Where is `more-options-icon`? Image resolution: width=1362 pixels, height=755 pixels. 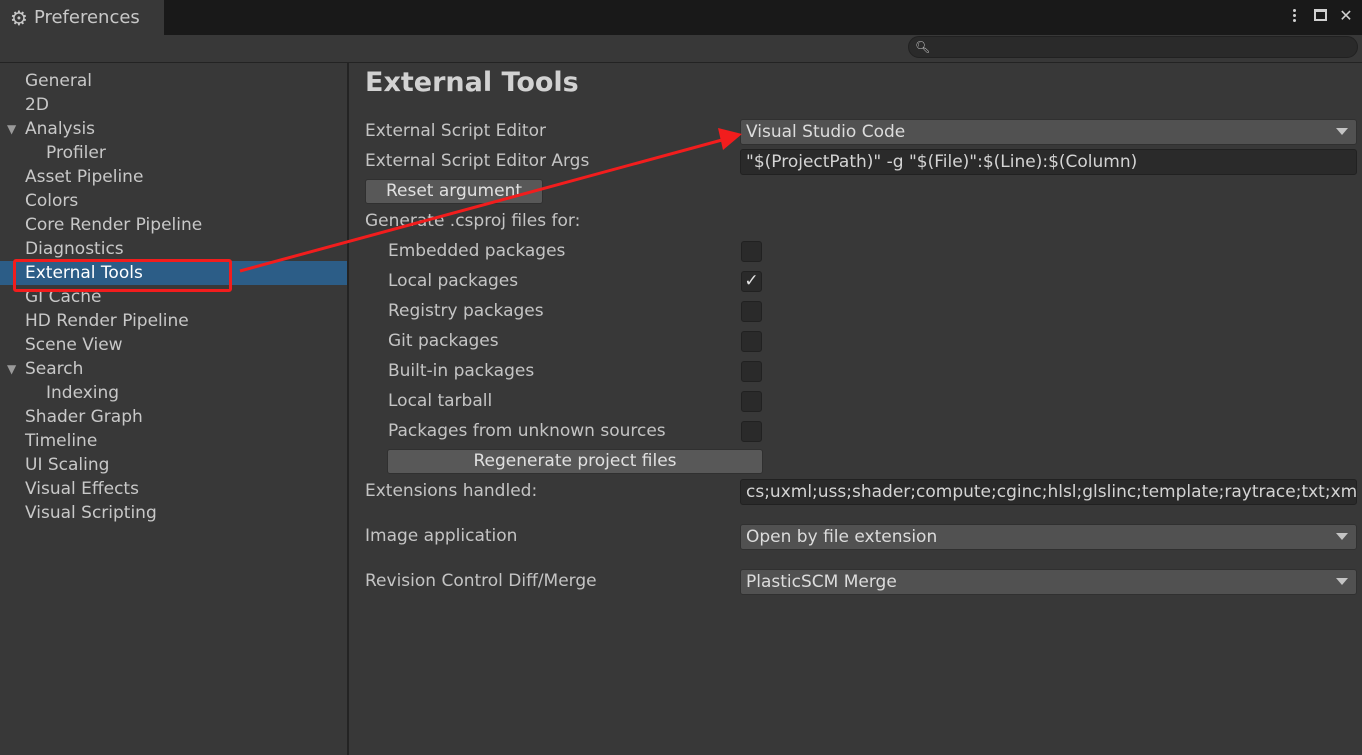
more-options-icon is located at coordinates (1294, 15).